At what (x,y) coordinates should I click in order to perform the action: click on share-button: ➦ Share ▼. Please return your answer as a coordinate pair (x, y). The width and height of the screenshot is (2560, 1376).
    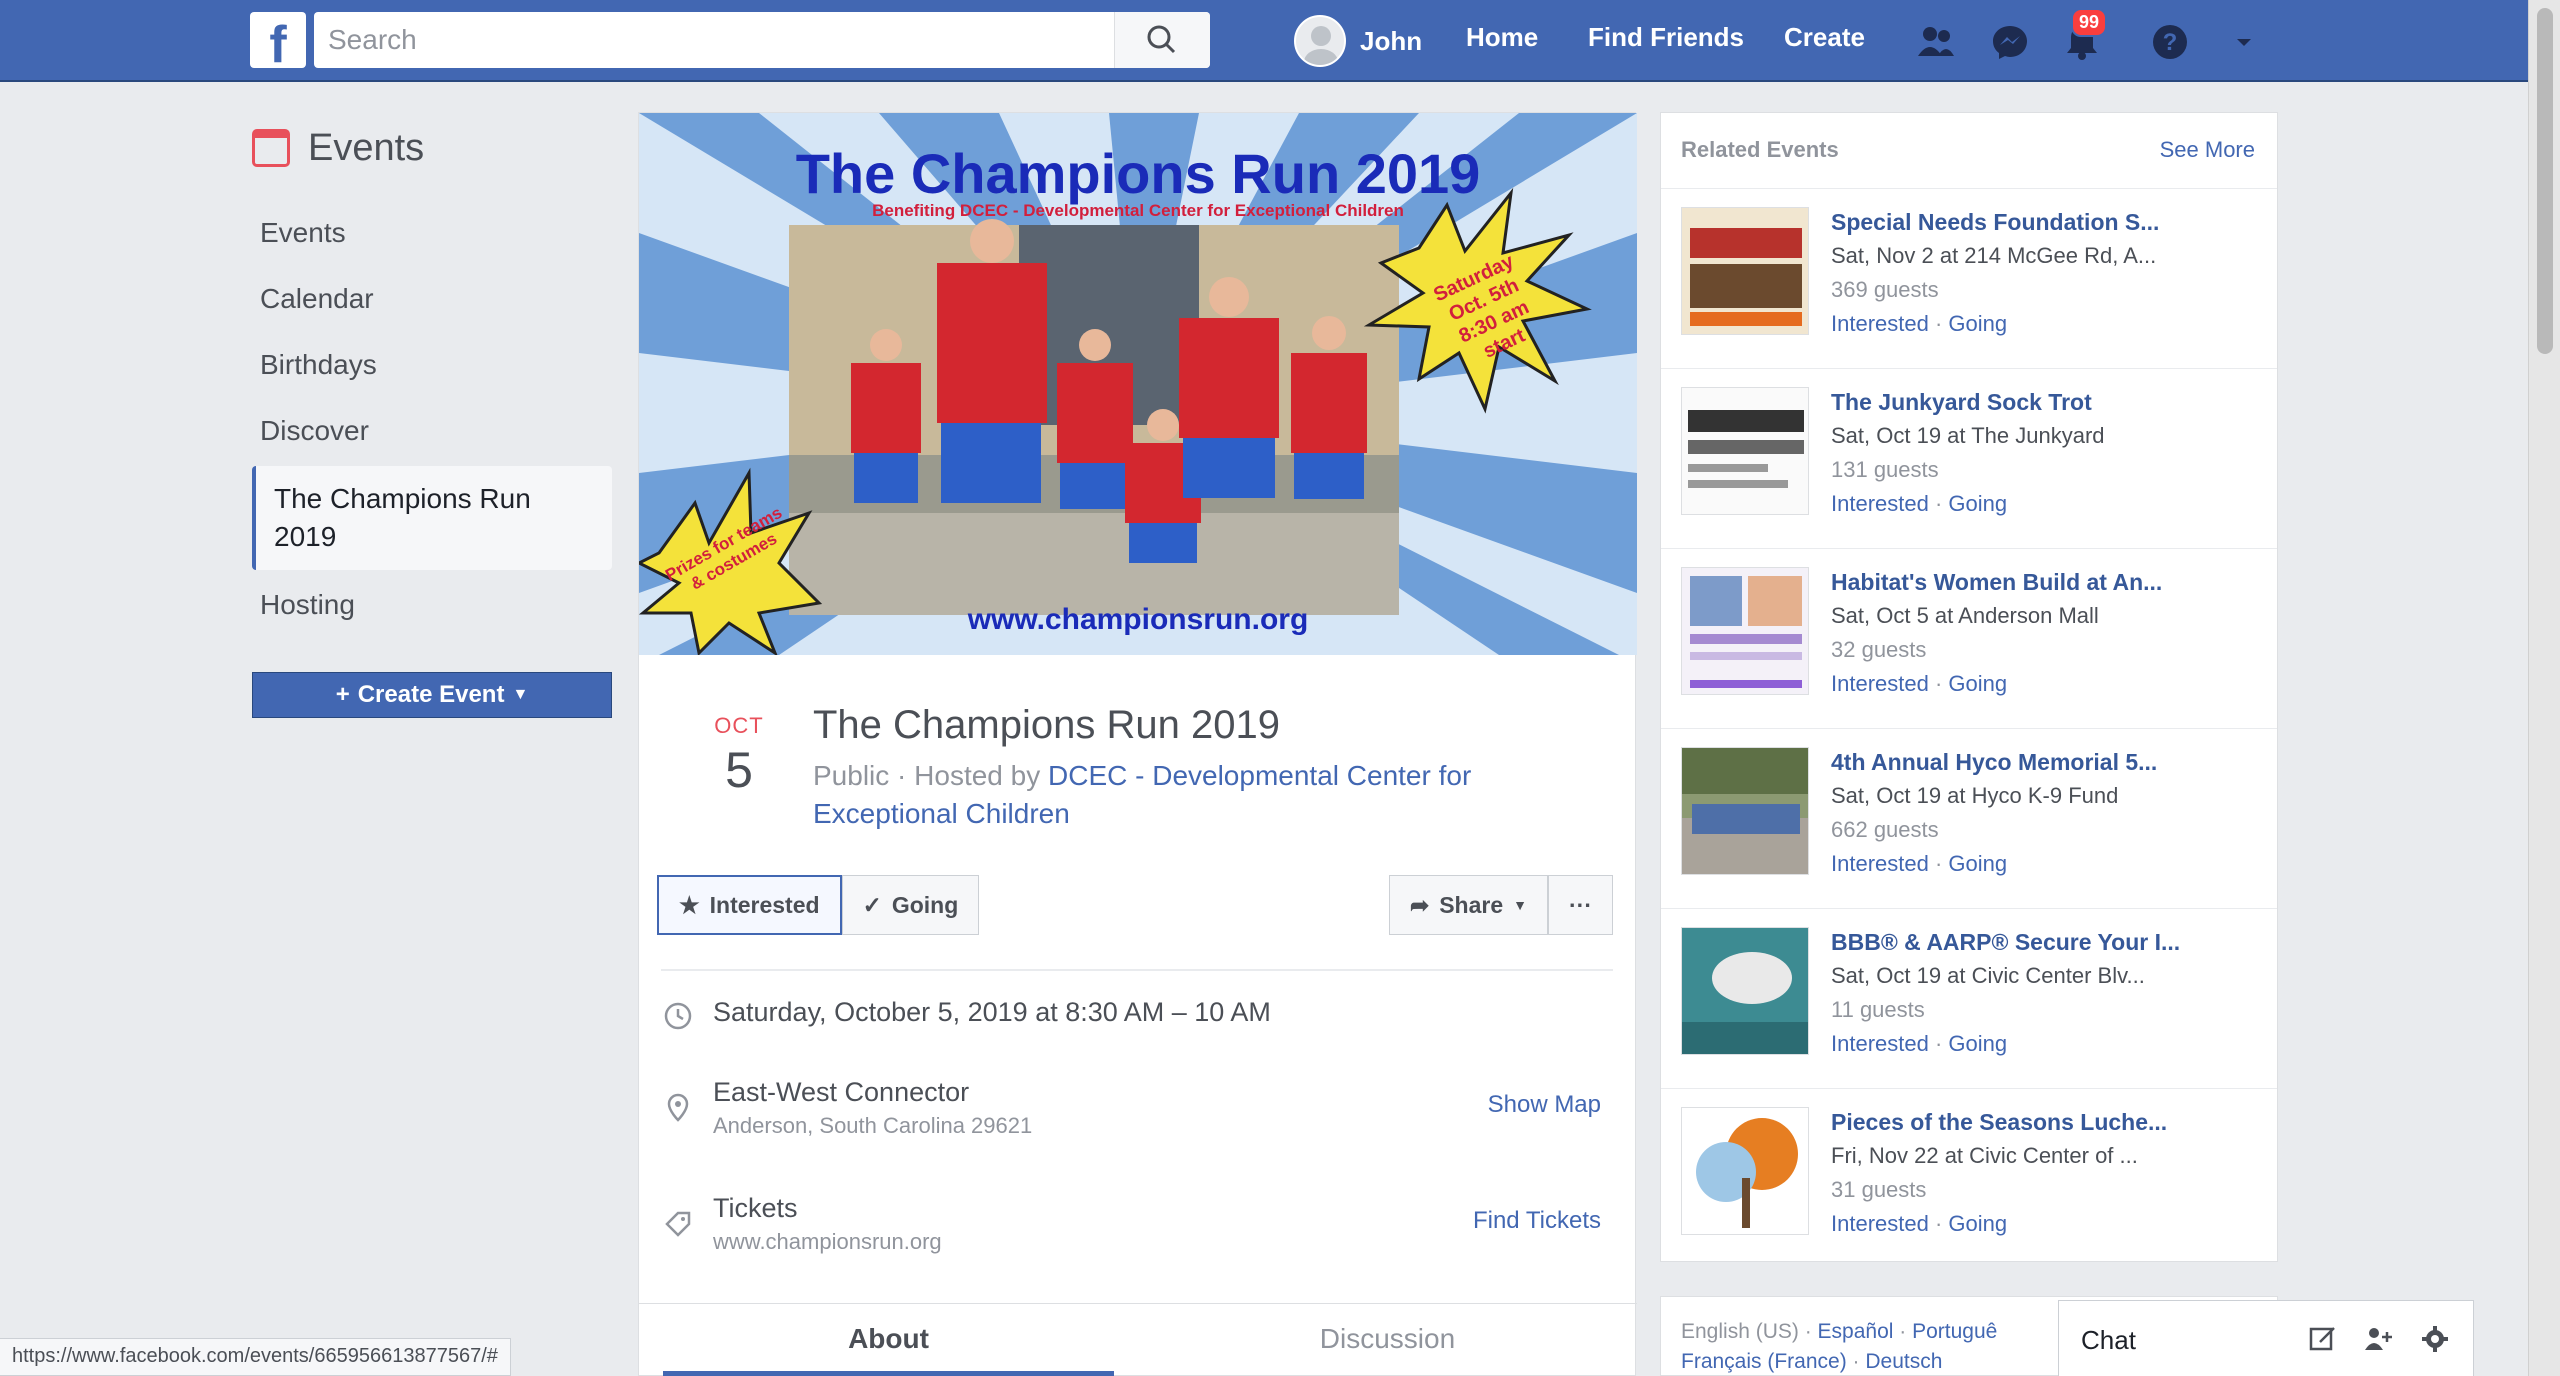
    Looking at the image, I should click on (1468, 905).